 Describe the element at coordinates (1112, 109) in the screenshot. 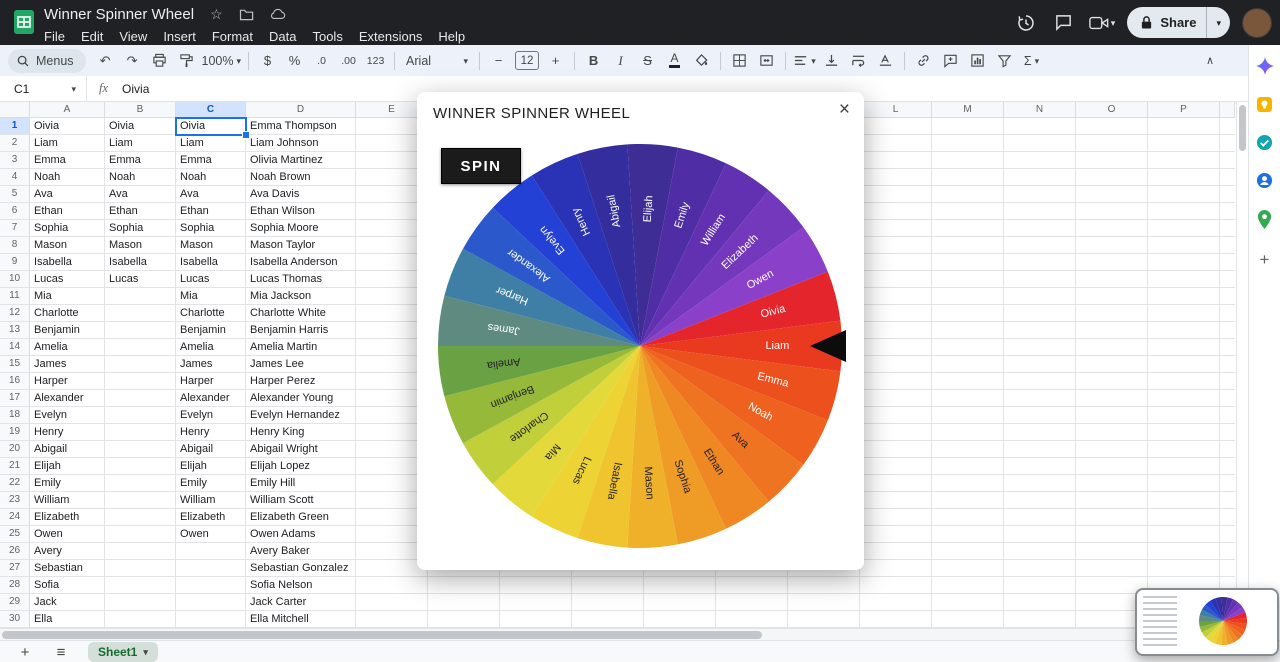

I see `column-header-o: O` at that location.